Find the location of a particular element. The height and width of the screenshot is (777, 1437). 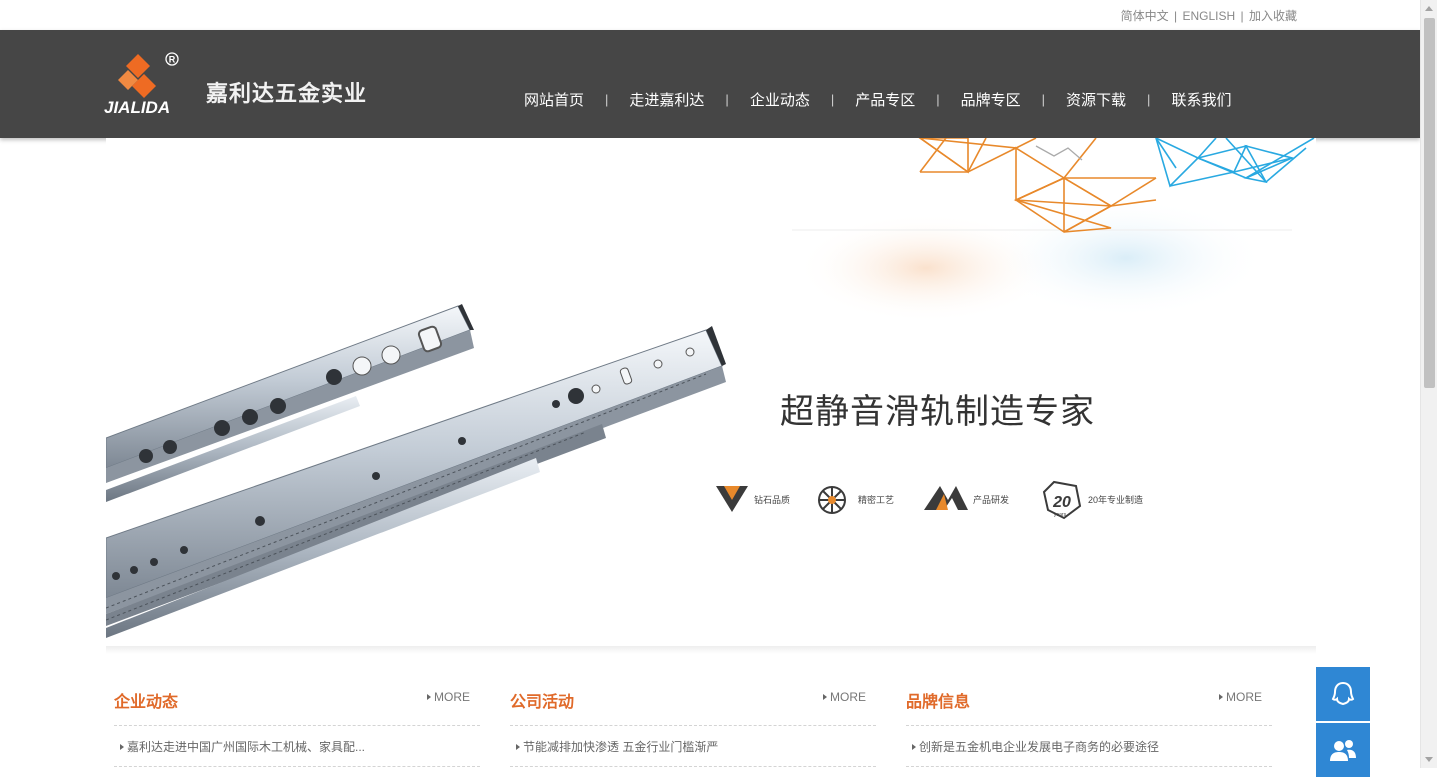

nav-brand: 品牌专区 is located at coordinates (991, 99).